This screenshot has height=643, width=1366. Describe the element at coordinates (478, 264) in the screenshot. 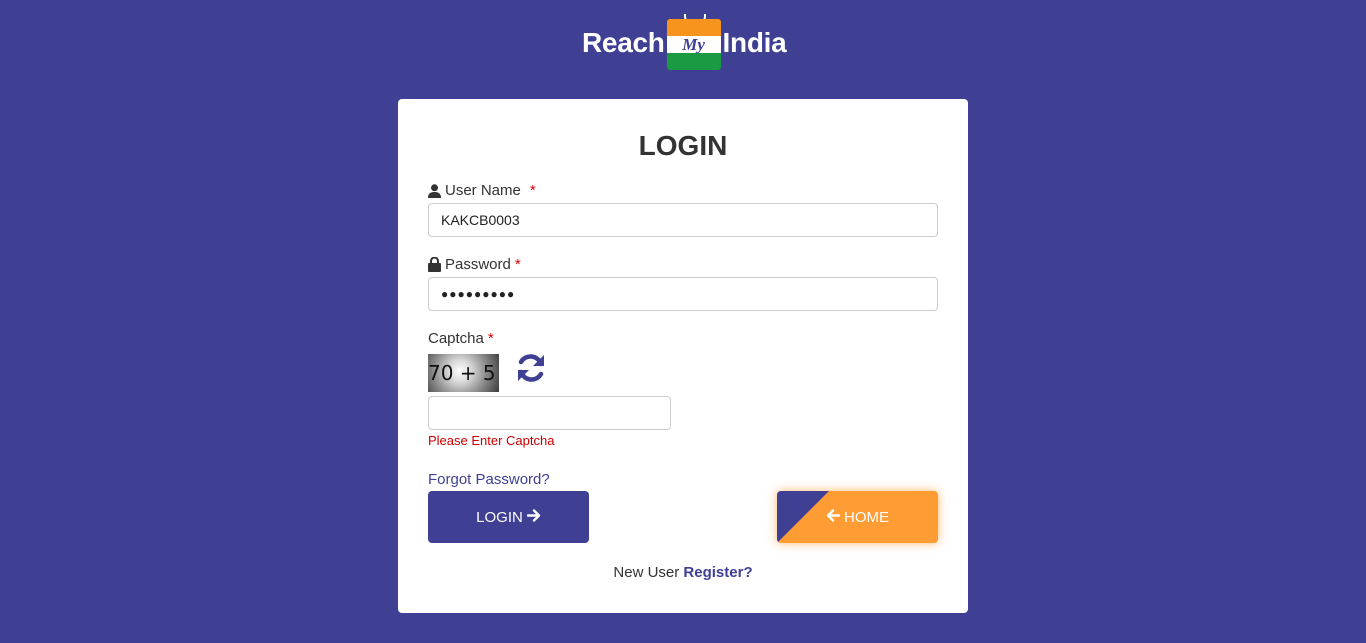

I see `password-label-text: Password` at that location.